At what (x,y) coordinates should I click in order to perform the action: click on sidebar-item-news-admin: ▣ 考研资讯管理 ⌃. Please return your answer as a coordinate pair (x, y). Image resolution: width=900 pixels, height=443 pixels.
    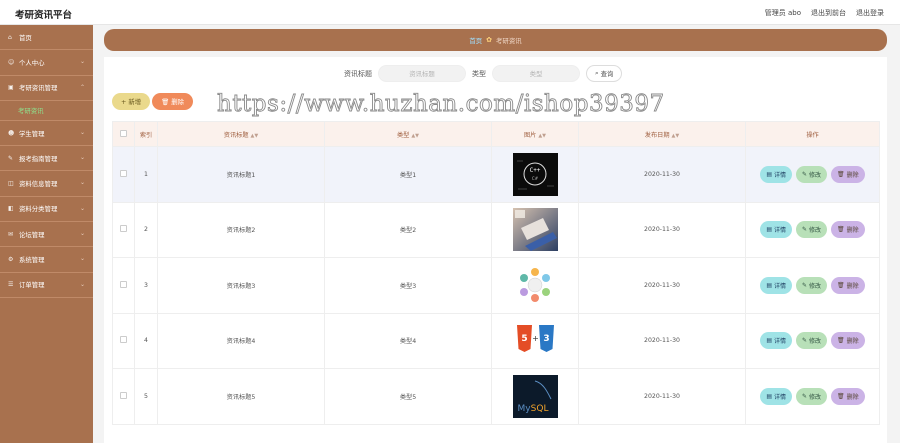
    Looking at the image, I should click on (46, 88).